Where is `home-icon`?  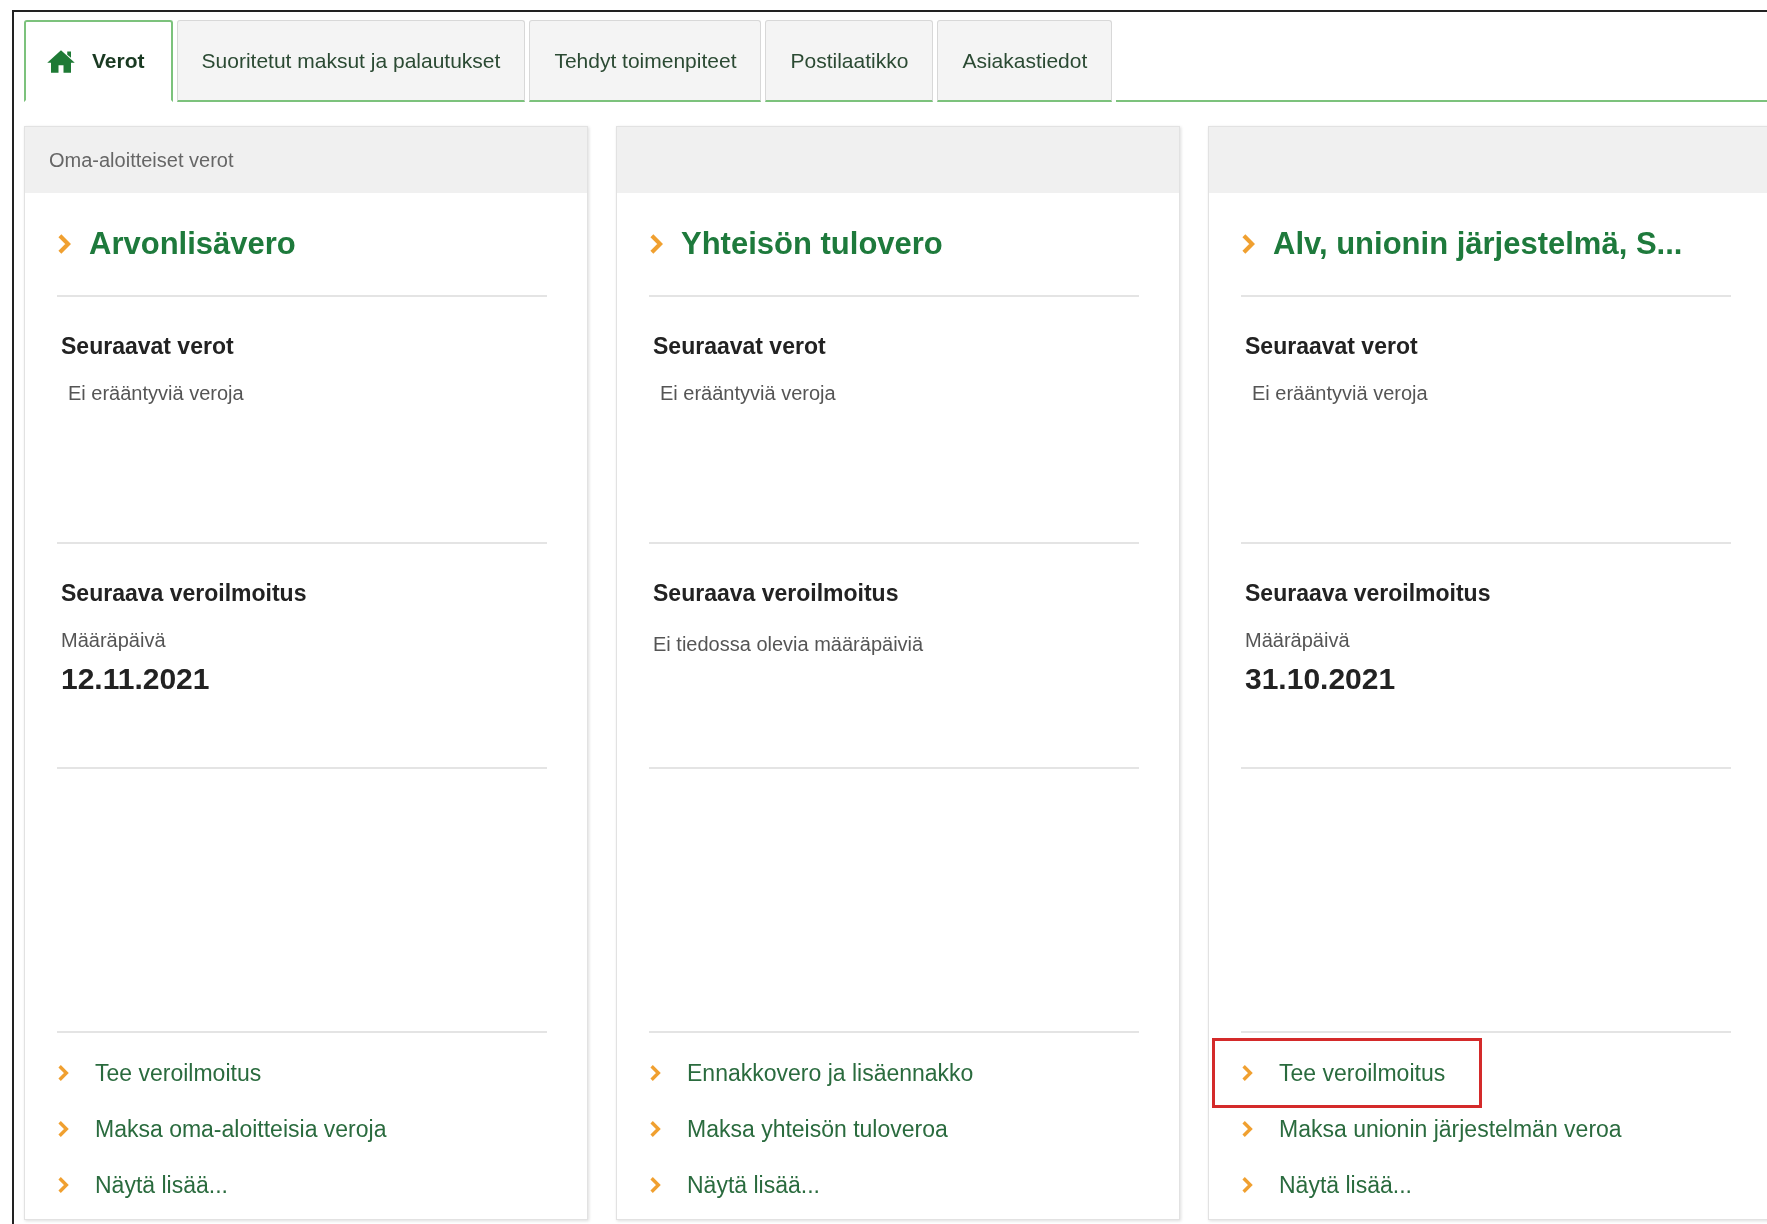 home-icon is located at coordinates (61, 61).